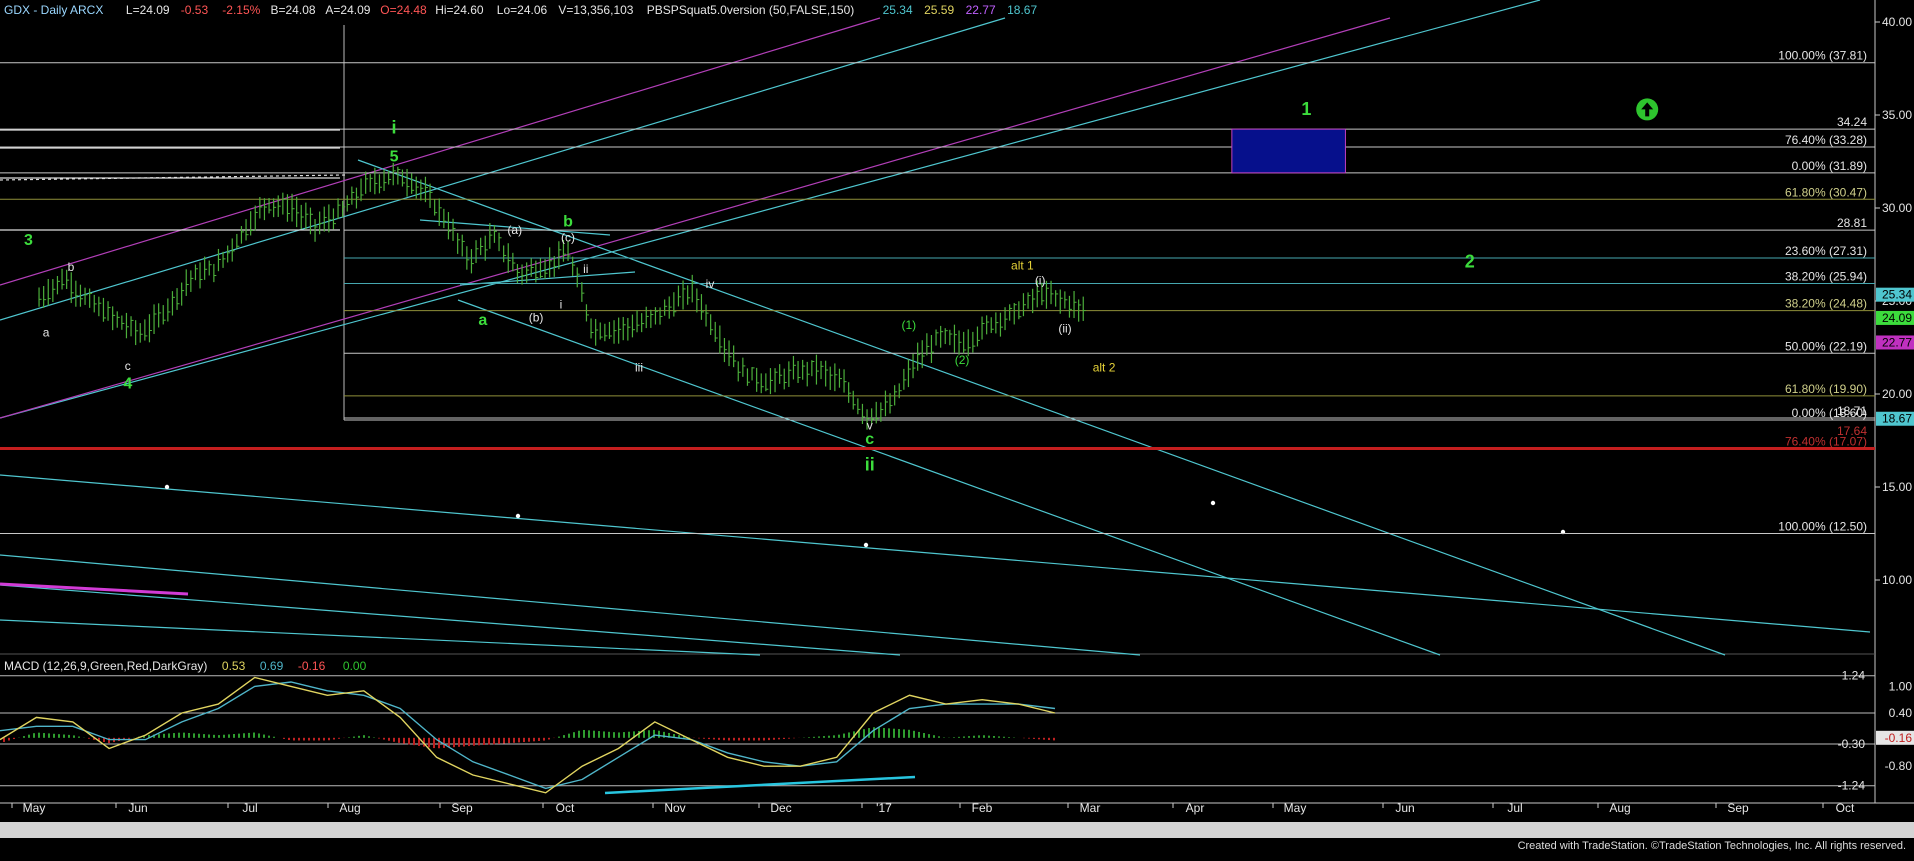 The image size is (1914, 861). I want to click on fib-level-label: 38.20% (25.94), so click(1826, 277).